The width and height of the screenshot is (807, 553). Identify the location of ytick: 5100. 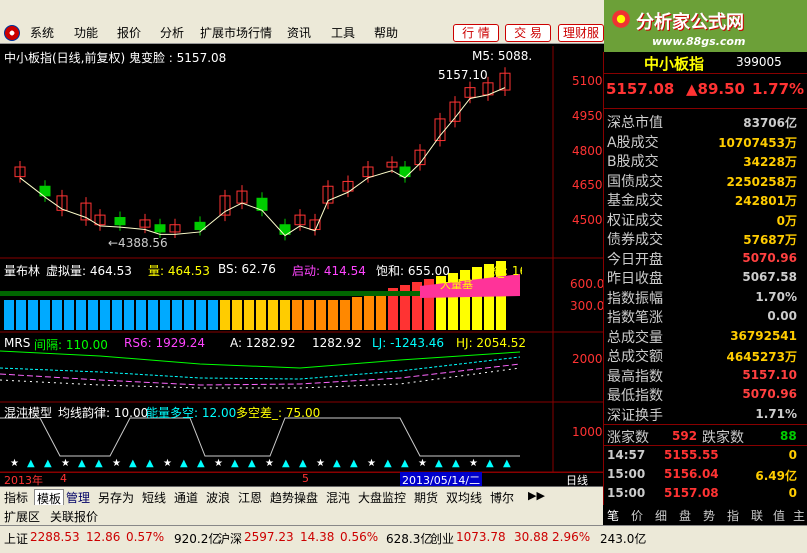
(587, 81).